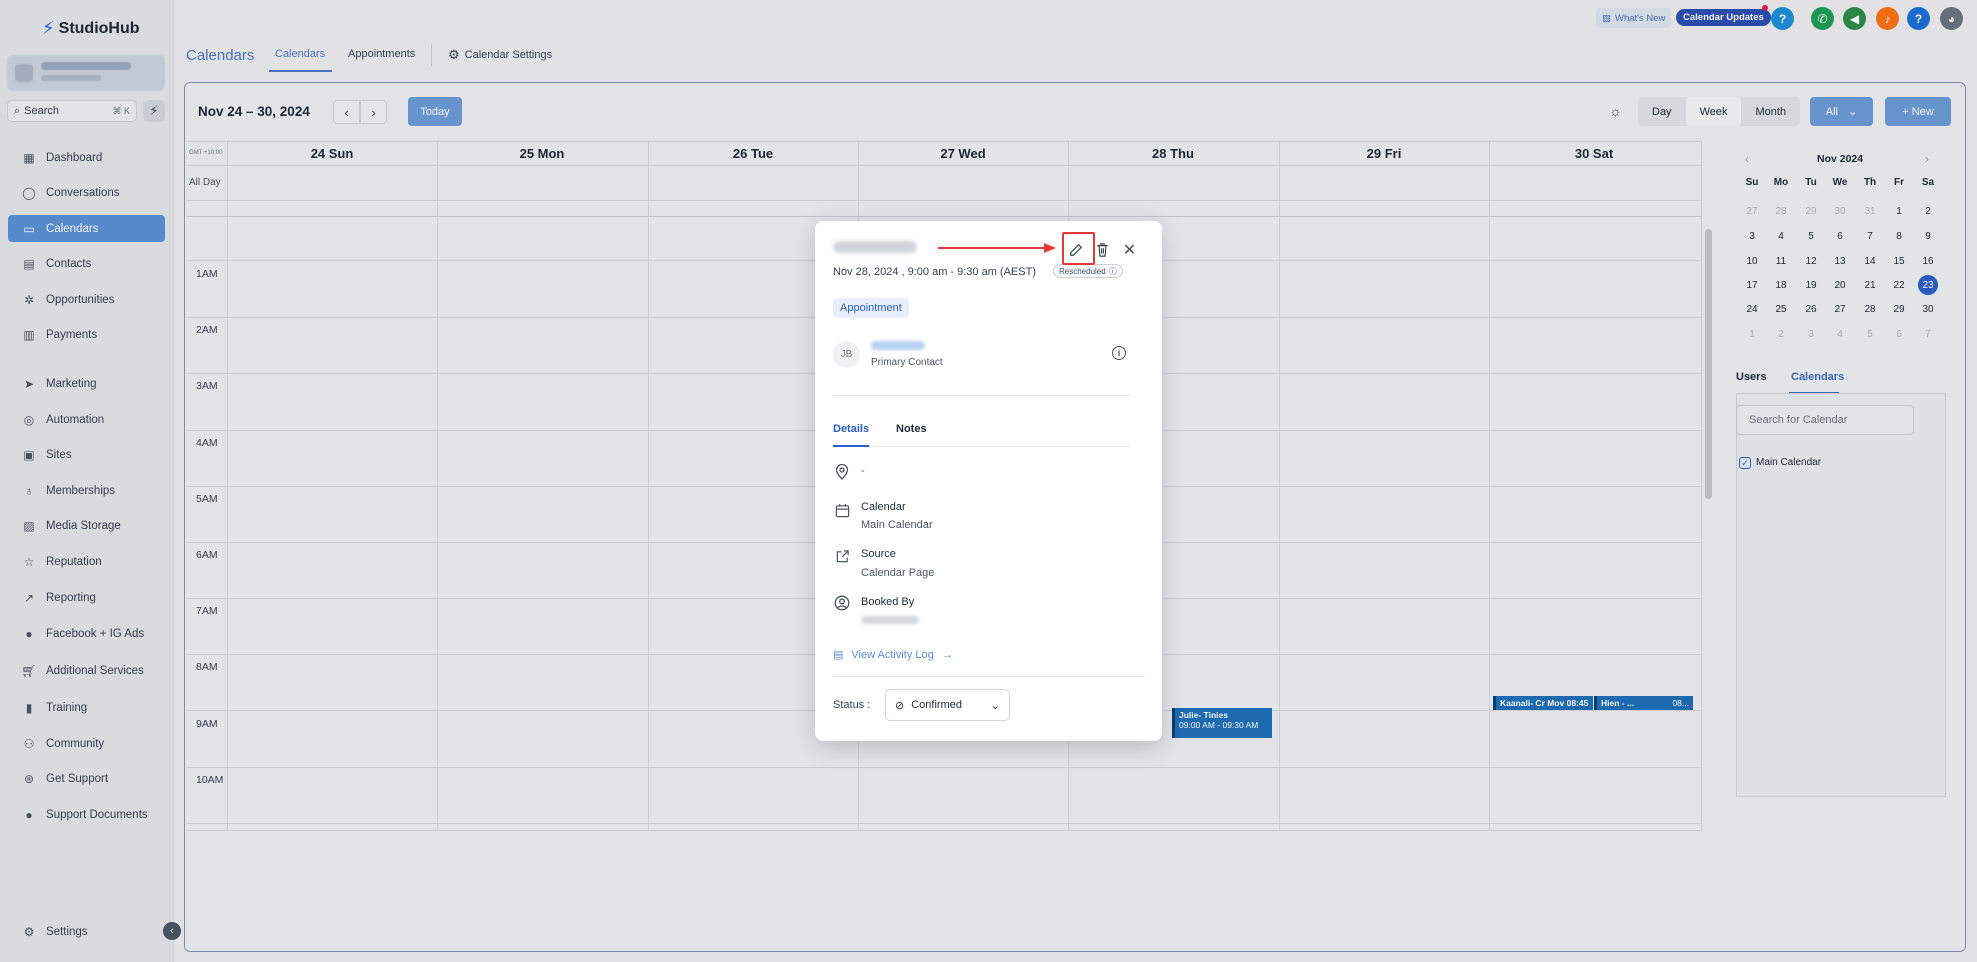  Describe the element at coordinates (1918, 18) in the screenshot. I see `support-help-button: ?` at that location.